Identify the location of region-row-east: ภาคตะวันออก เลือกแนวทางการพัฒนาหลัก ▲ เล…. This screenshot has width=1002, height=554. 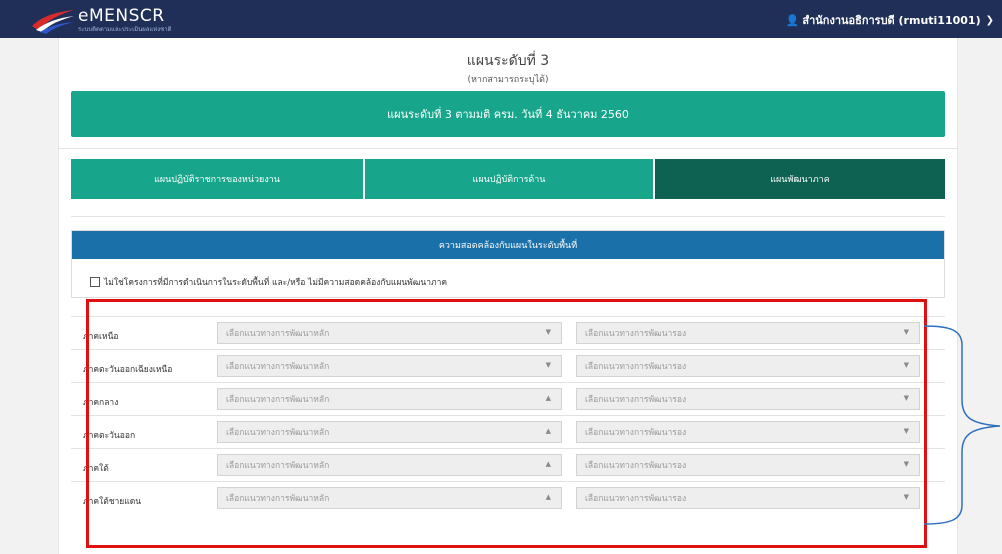
(508, 431).